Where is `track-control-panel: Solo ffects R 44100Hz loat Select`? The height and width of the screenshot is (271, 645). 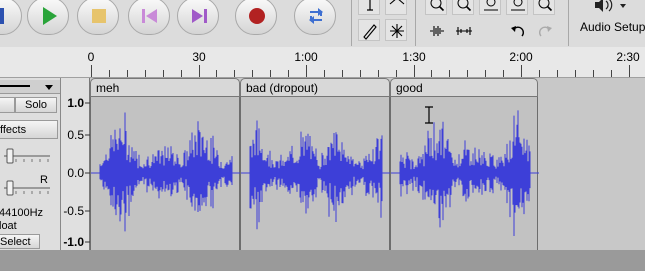
track-control-panel: Solo ffects R 44100Hz loat Select is located at coordinates (30, 164).